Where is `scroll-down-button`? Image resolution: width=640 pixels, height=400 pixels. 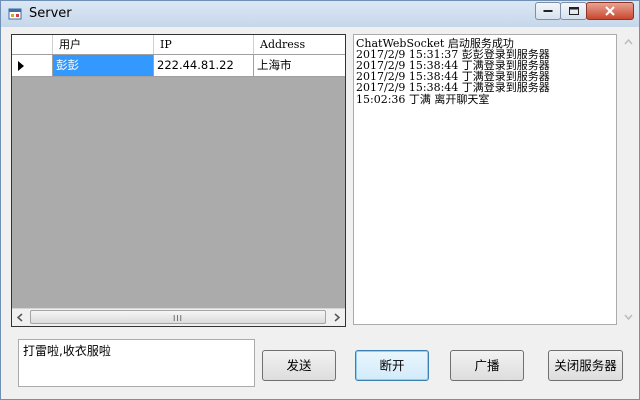 scroll-down-button is located at coordinates (628, 316).